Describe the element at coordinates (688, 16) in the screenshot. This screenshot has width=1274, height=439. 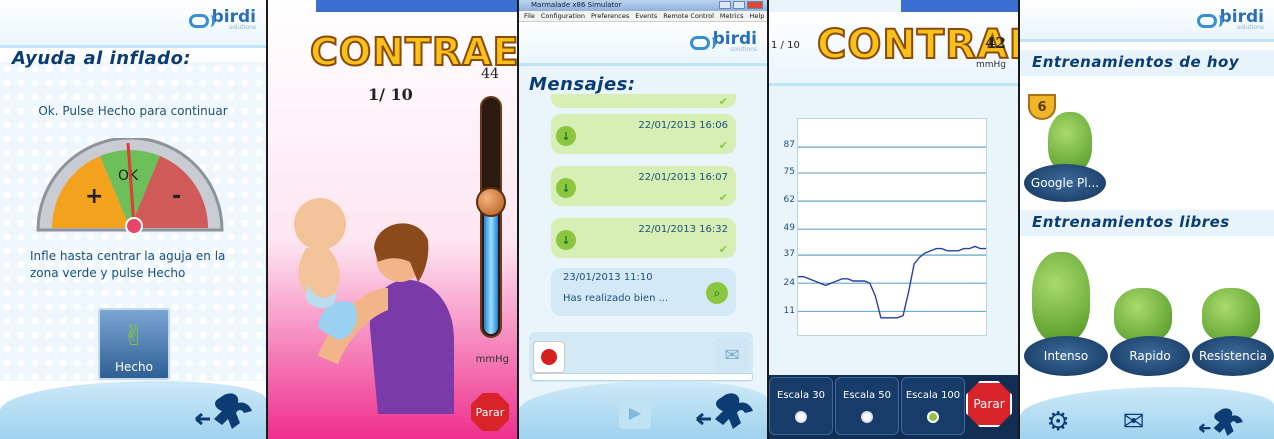
I see `menu-remote-control: Remote Control` at that location.